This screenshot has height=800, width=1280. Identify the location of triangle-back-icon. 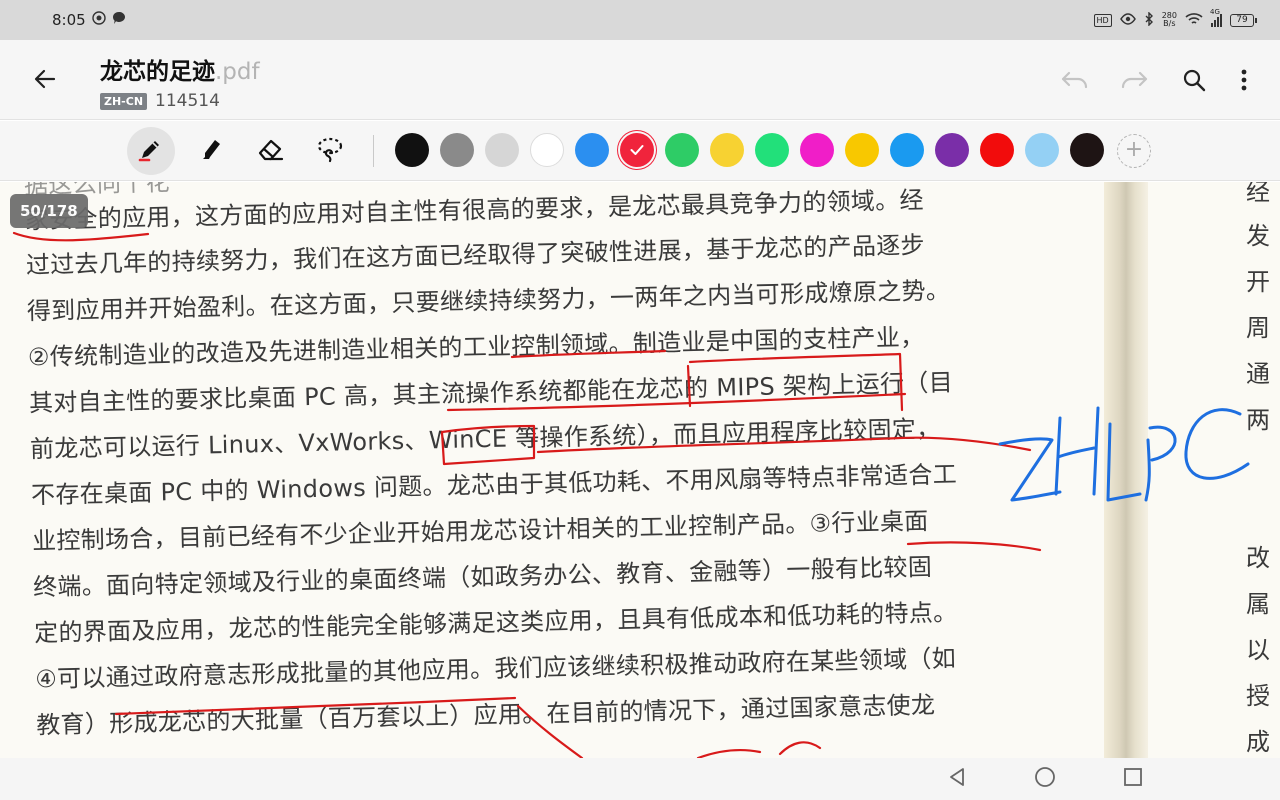
(957, 779).